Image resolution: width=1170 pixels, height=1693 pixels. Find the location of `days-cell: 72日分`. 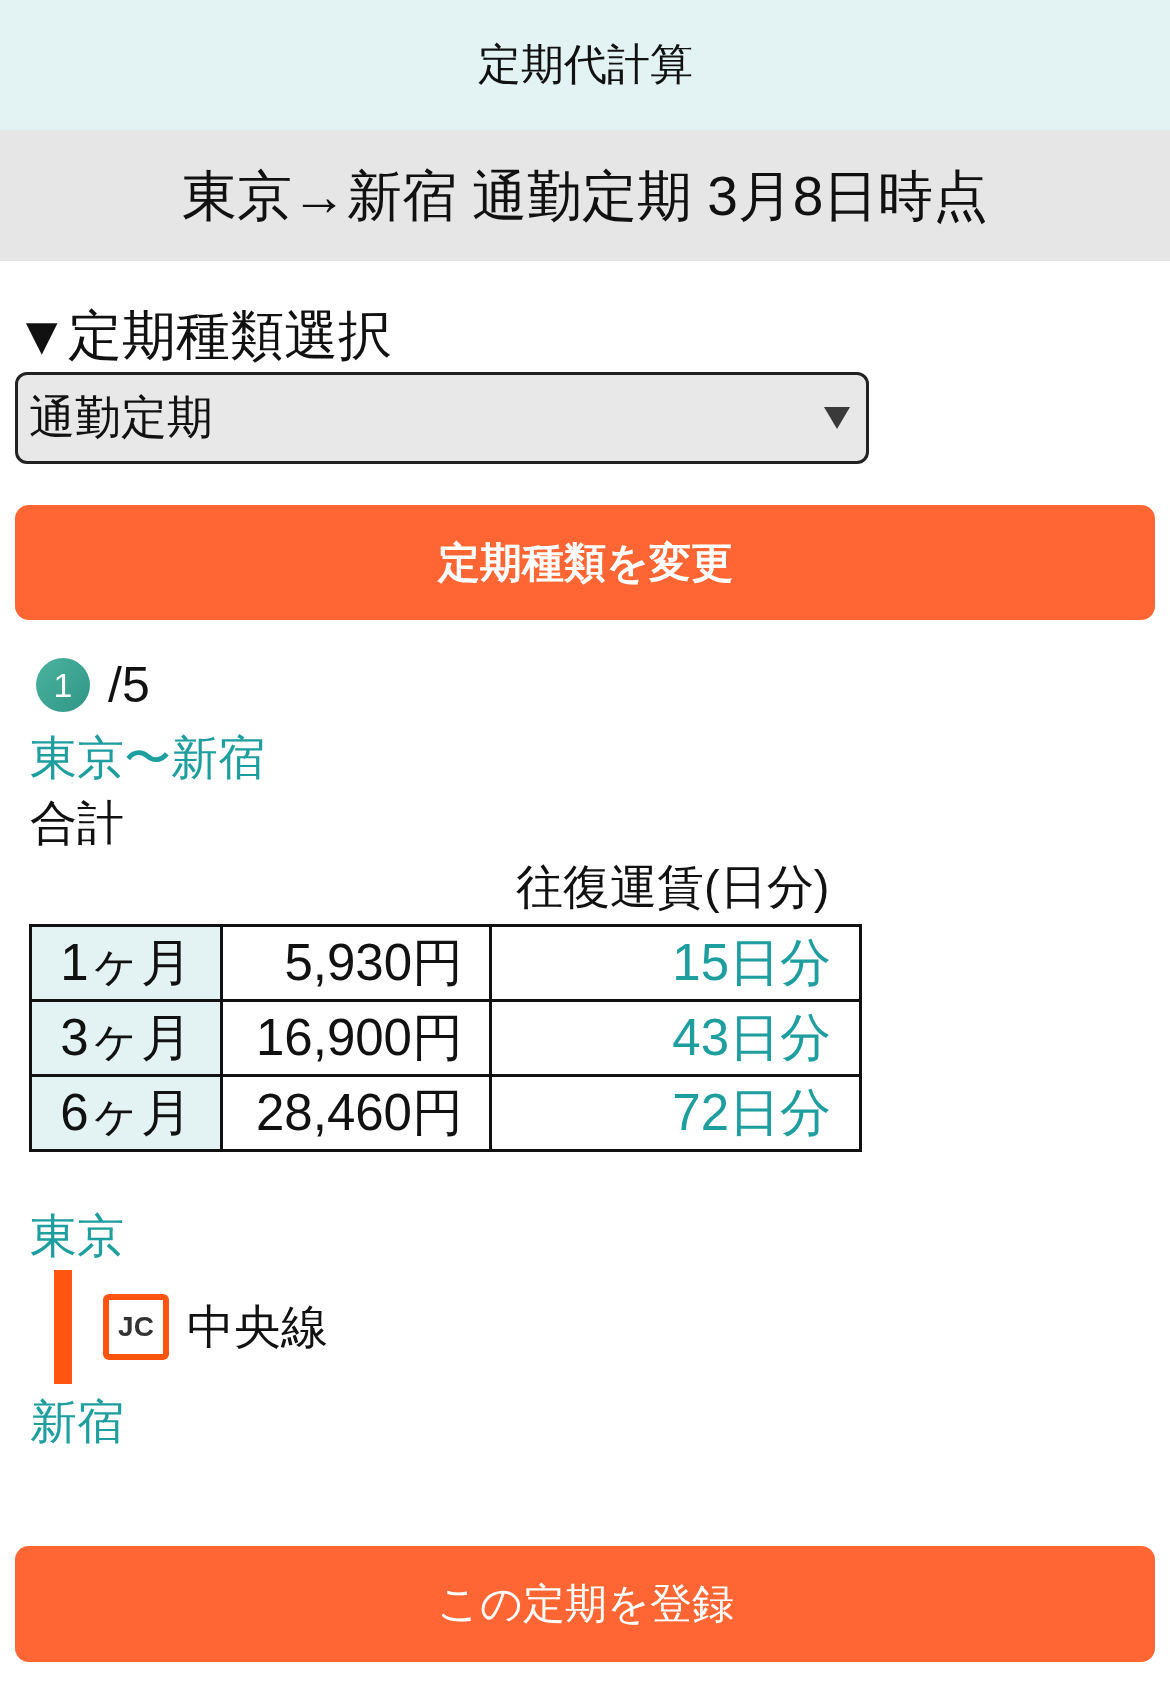

days-cell: 72日分 is located at coordinates (675, 1113).